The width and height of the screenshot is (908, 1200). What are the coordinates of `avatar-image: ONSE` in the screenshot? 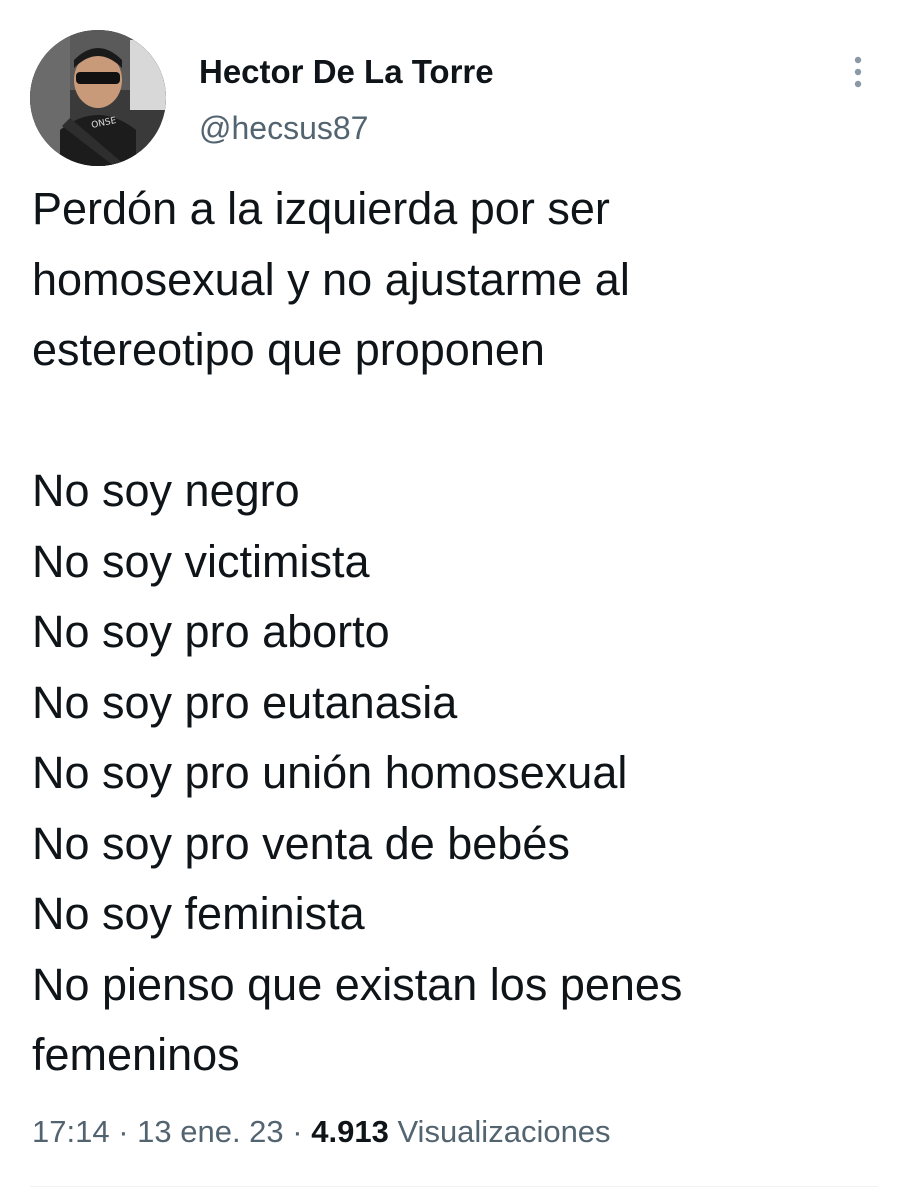 It's located at (98, 98).